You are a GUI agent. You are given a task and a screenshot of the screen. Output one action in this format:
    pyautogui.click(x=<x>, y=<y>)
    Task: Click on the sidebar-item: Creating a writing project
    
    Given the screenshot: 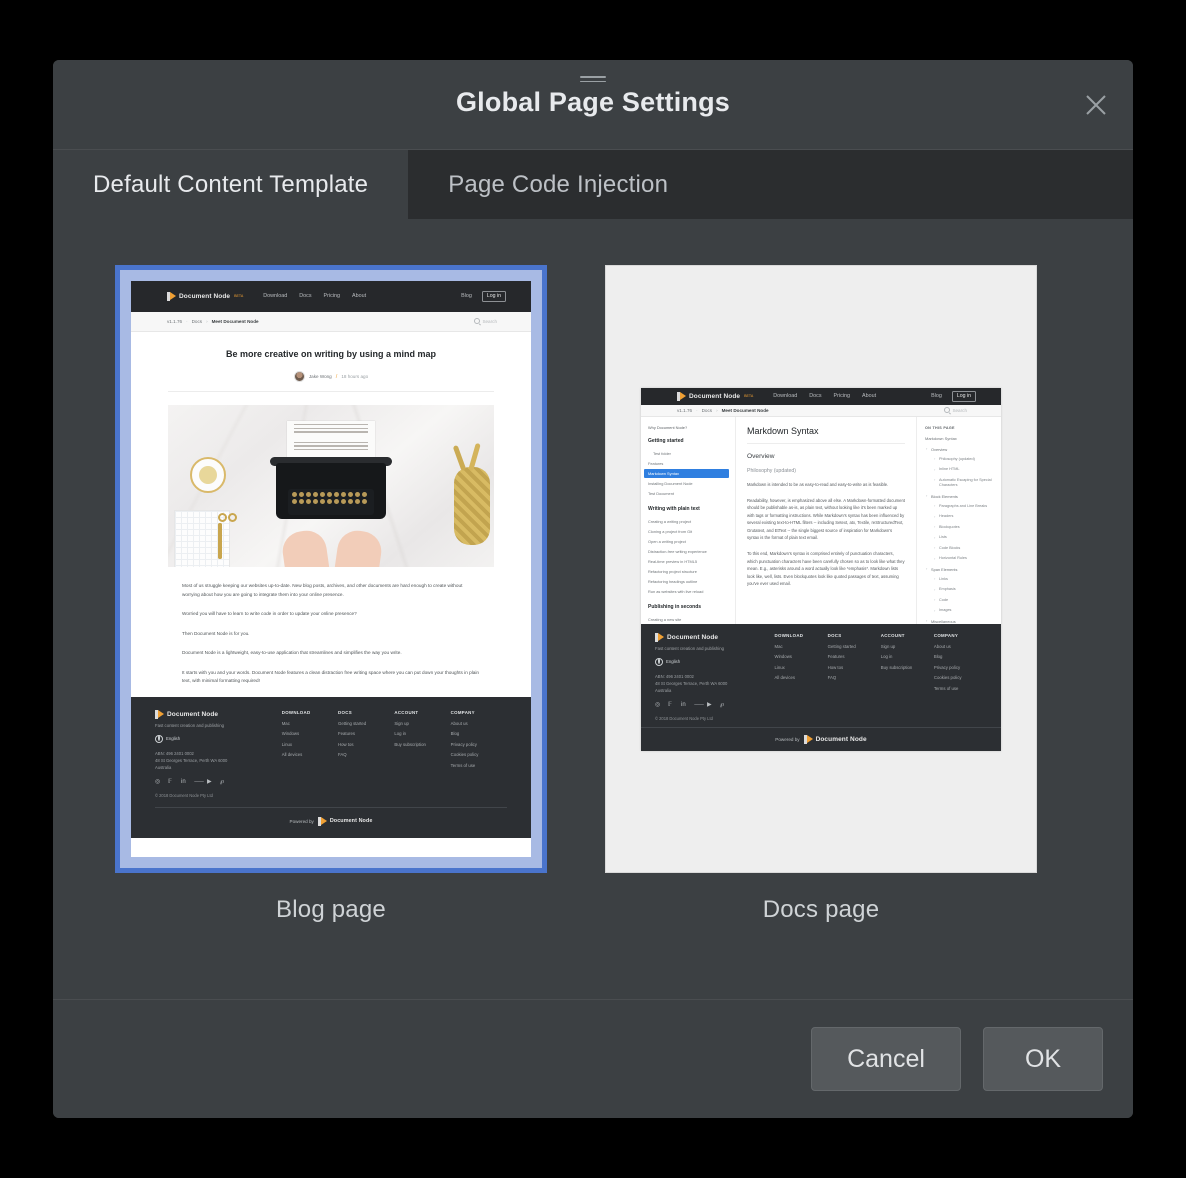 What is the action you would take?
    pyautogui.click(x=686, y=521)
    